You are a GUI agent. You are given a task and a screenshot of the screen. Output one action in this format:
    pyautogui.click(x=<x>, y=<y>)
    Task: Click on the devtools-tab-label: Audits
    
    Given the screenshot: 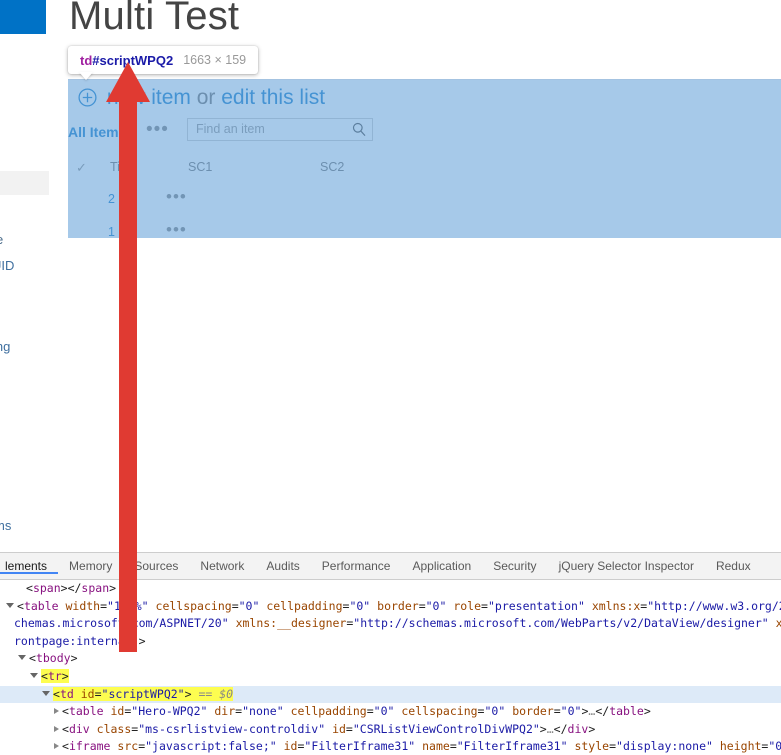 What is the action you would take?
    pyautogui.click(x=283, y=566)
    